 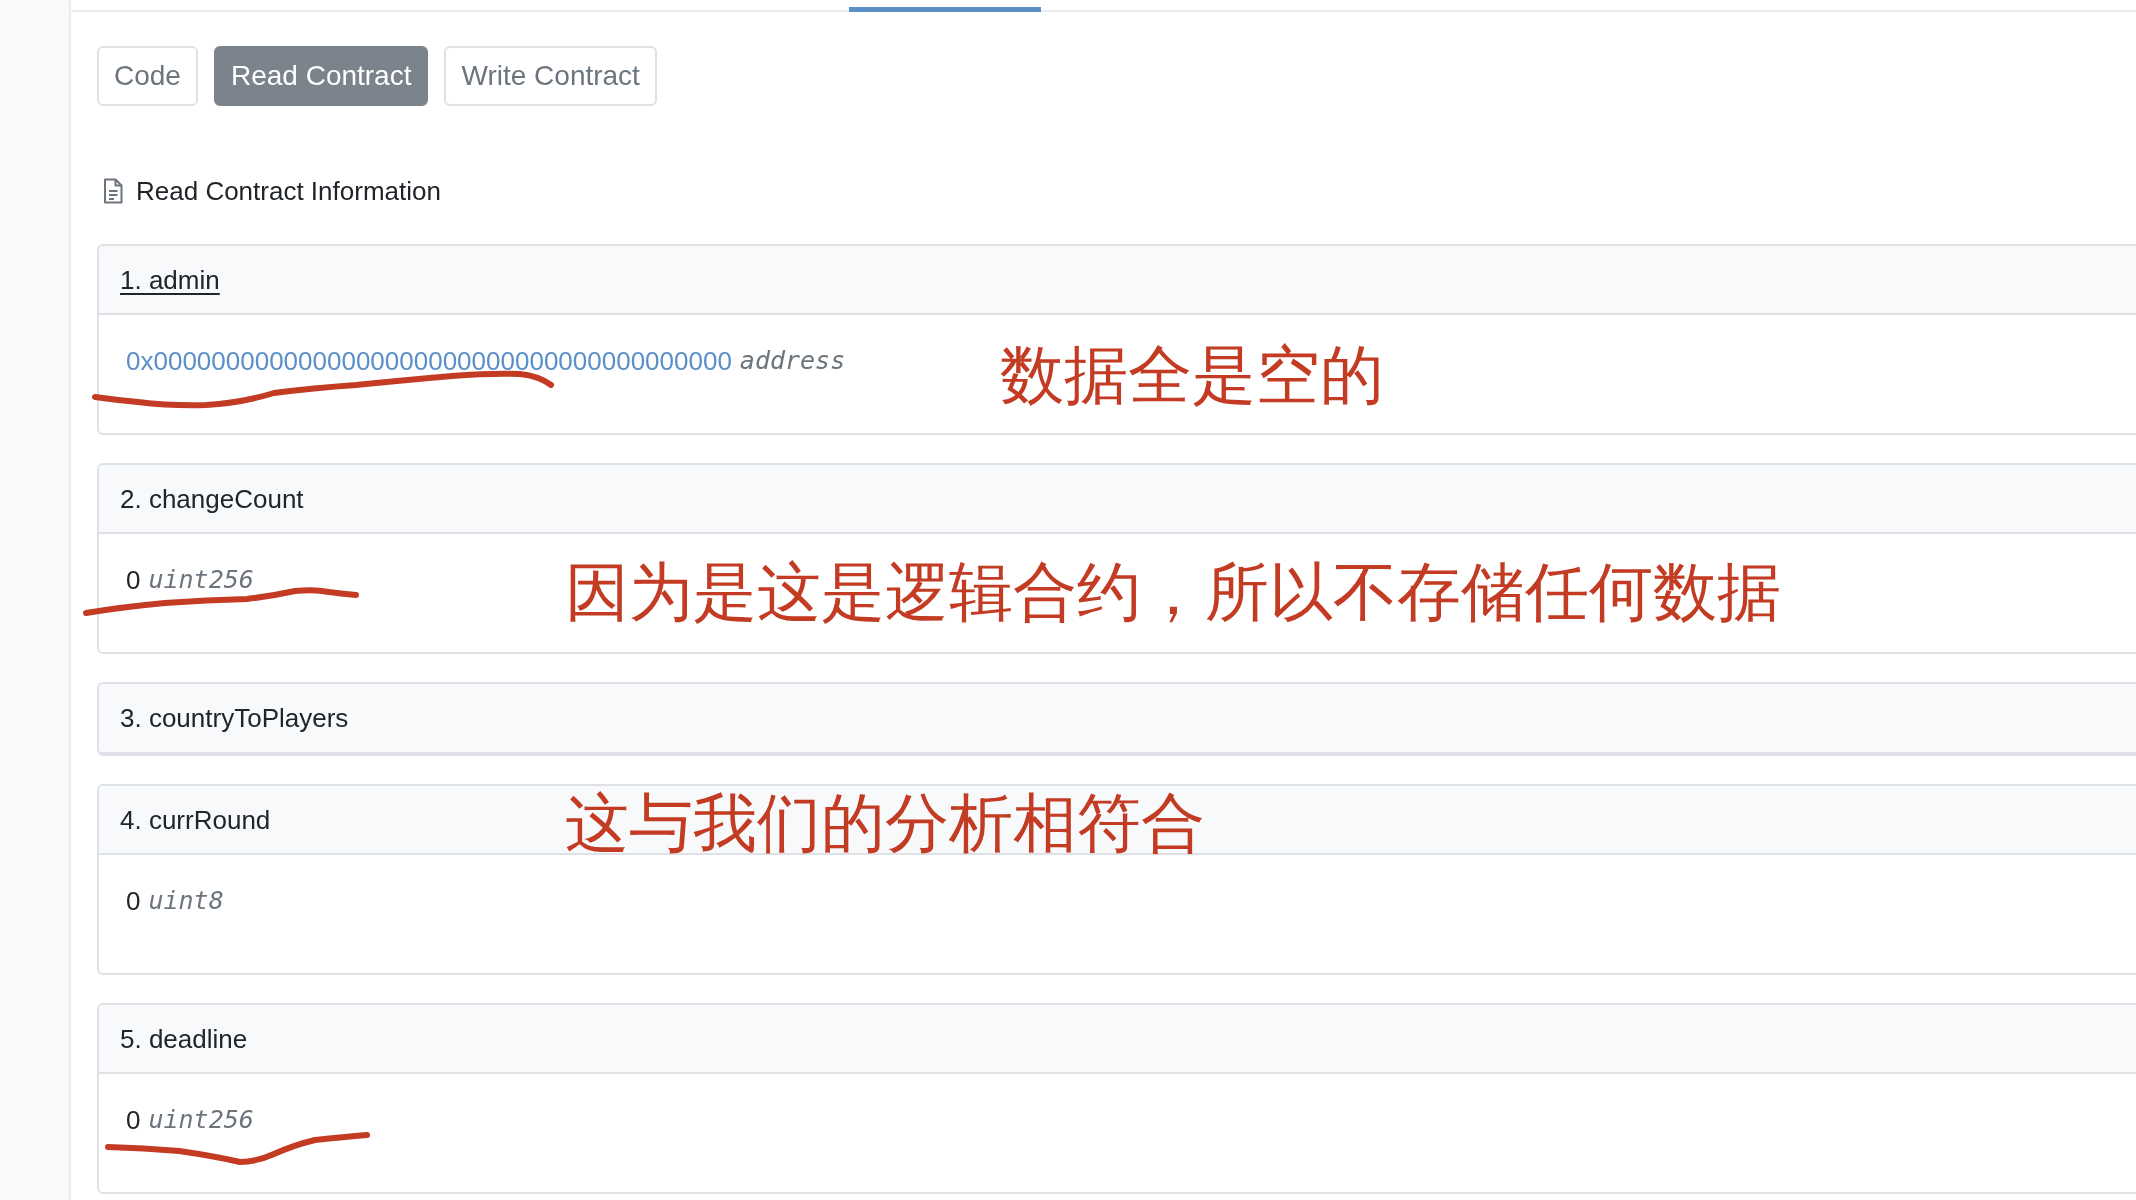 What do you see at coordinates (550, 76) in the screenshot?
I see `tab-button: Write Contract` at bounding box center [550, 76].